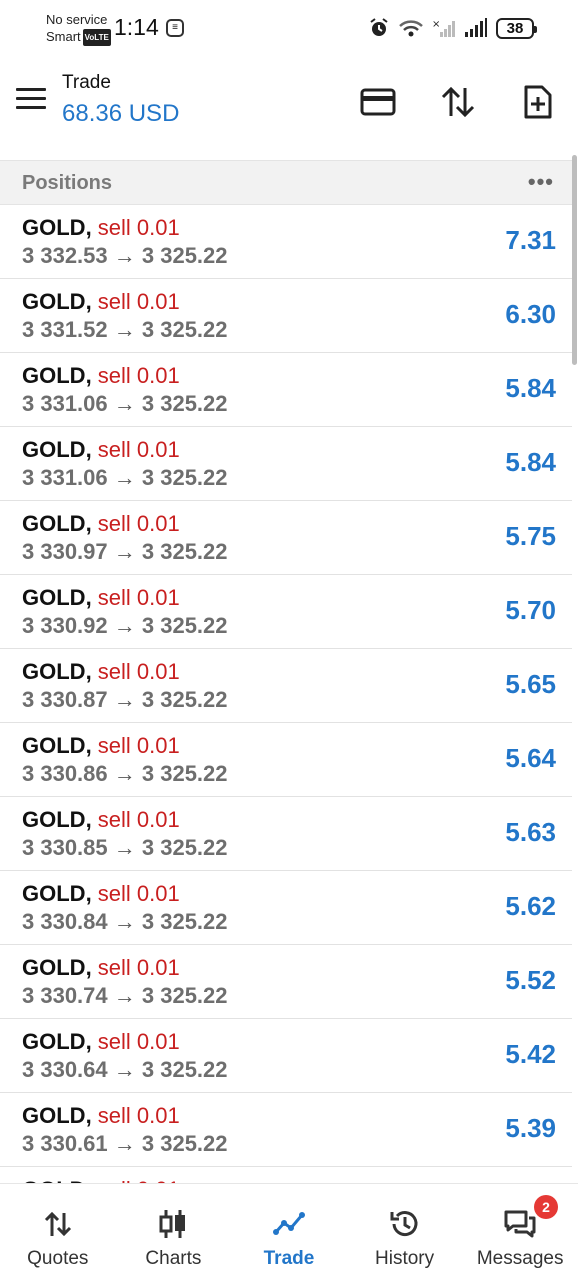 This screenshot has width=578, height=1280. I want to click on scrollbar, so click(574, 260).